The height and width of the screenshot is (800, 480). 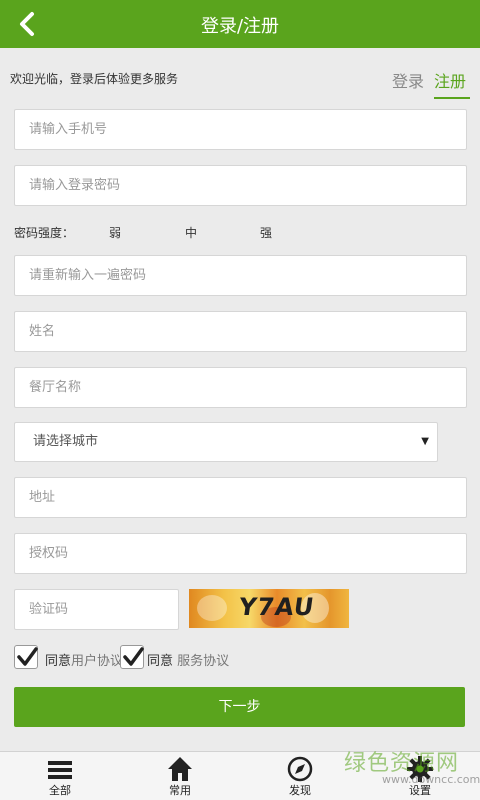 I want to click on auth-code-input: 授权码, so click(x=240, y=553).